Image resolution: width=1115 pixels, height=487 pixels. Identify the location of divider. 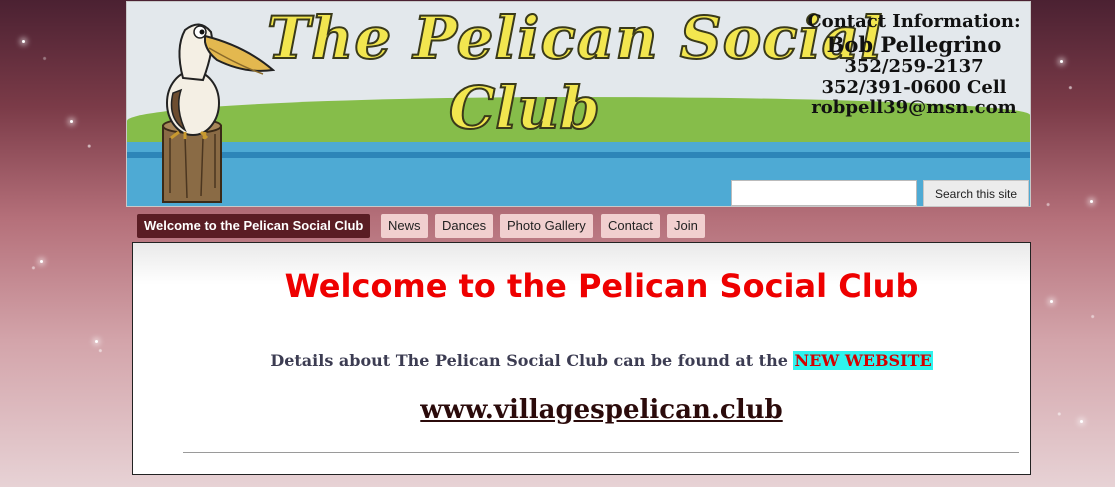
(601, 452).